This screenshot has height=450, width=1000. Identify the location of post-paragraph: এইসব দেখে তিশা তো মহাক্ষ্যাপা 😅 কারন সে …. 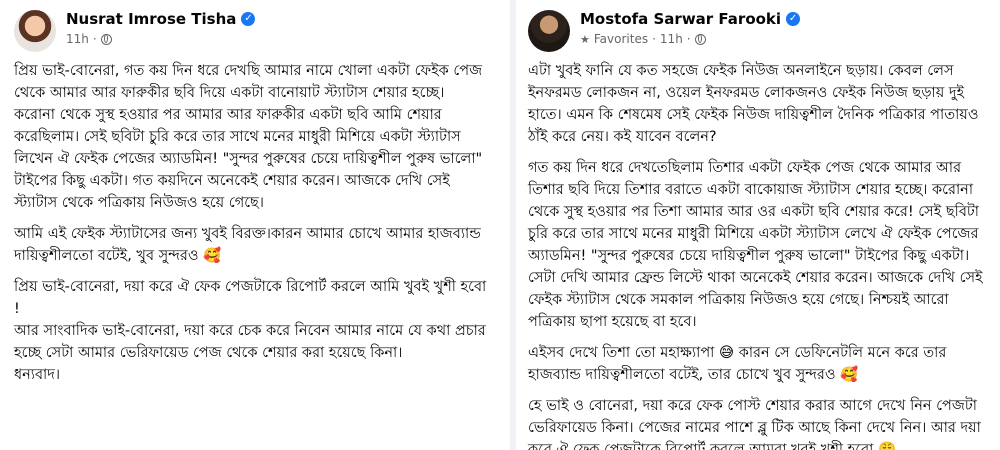
(739, 364).